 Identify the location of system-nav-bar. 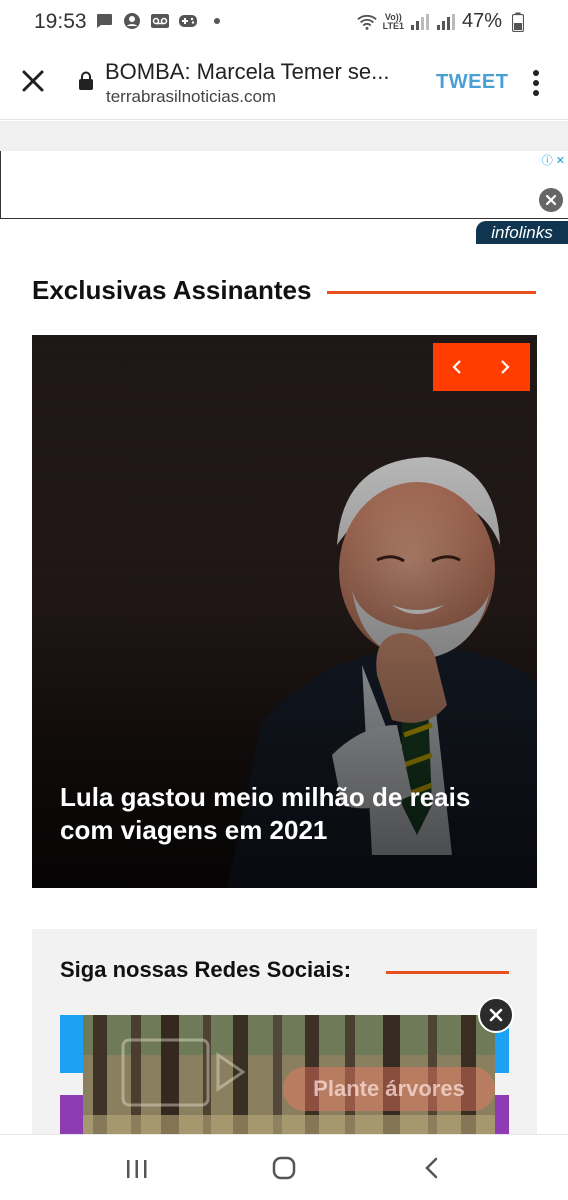
(284, 1167).